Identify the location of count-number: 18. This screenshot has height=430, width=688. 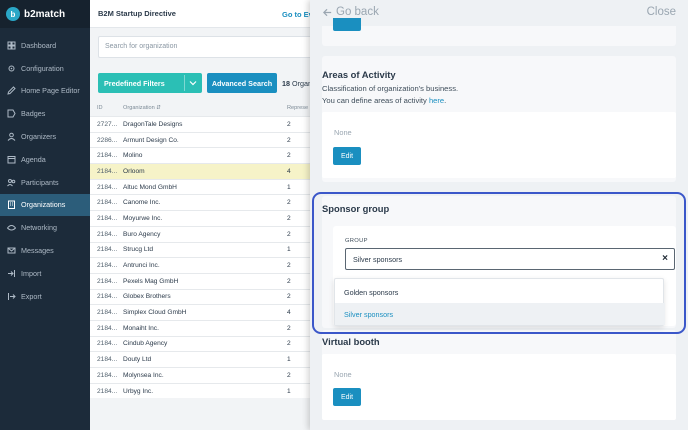
(286, 83).